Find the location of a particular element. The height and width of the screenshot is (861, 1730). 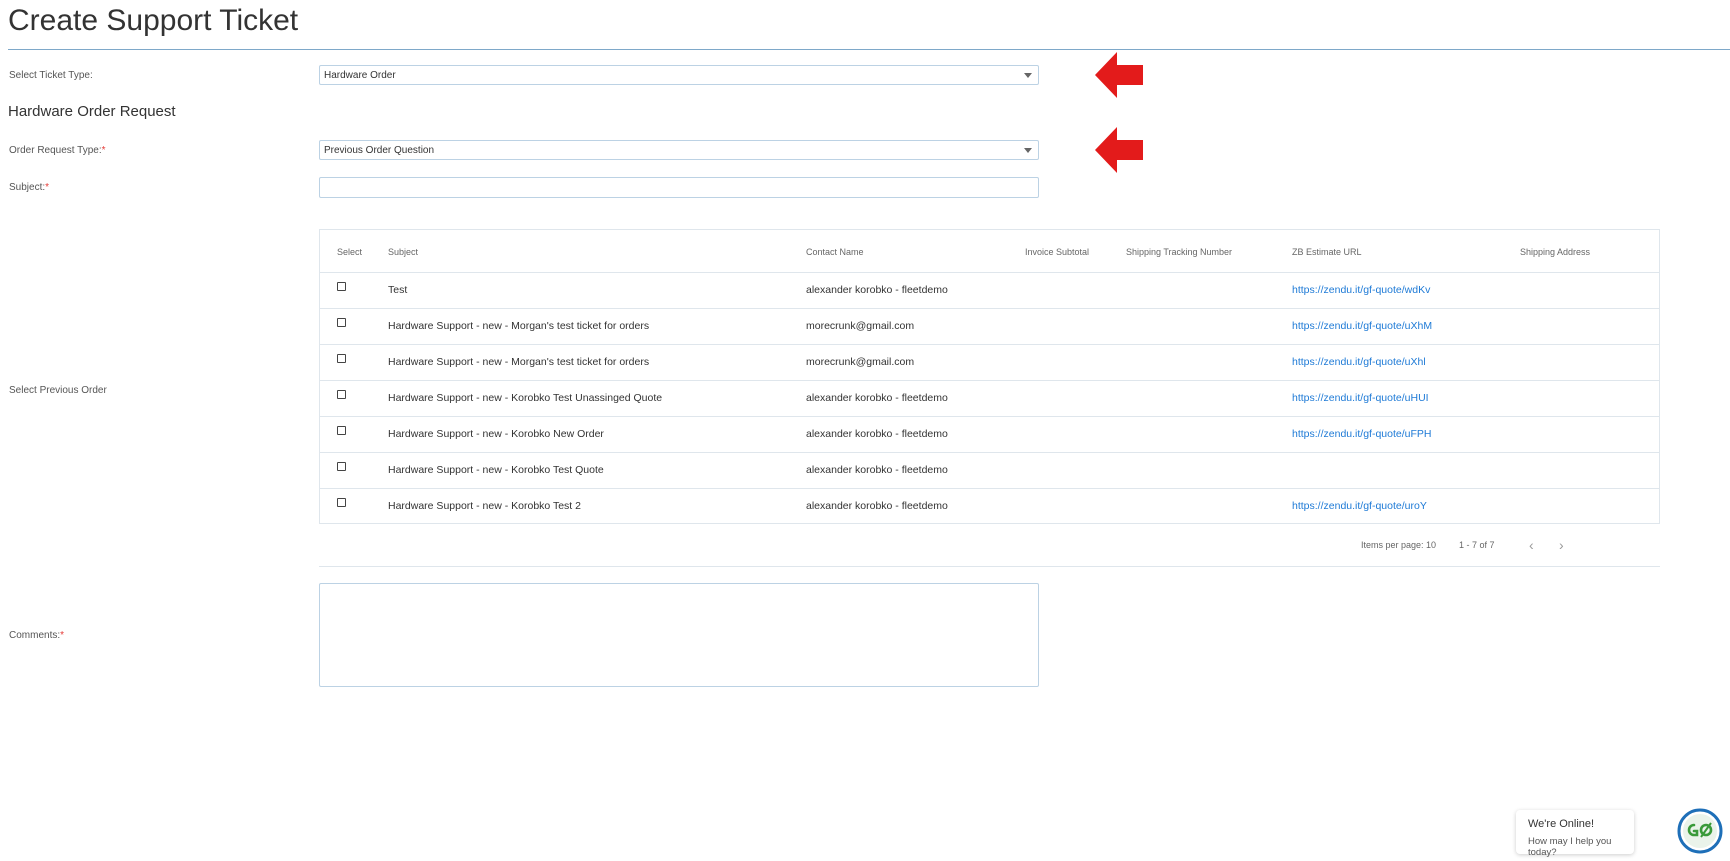

ticket-type-label: Select Ticket Type: is located at coordinates (51, 75).